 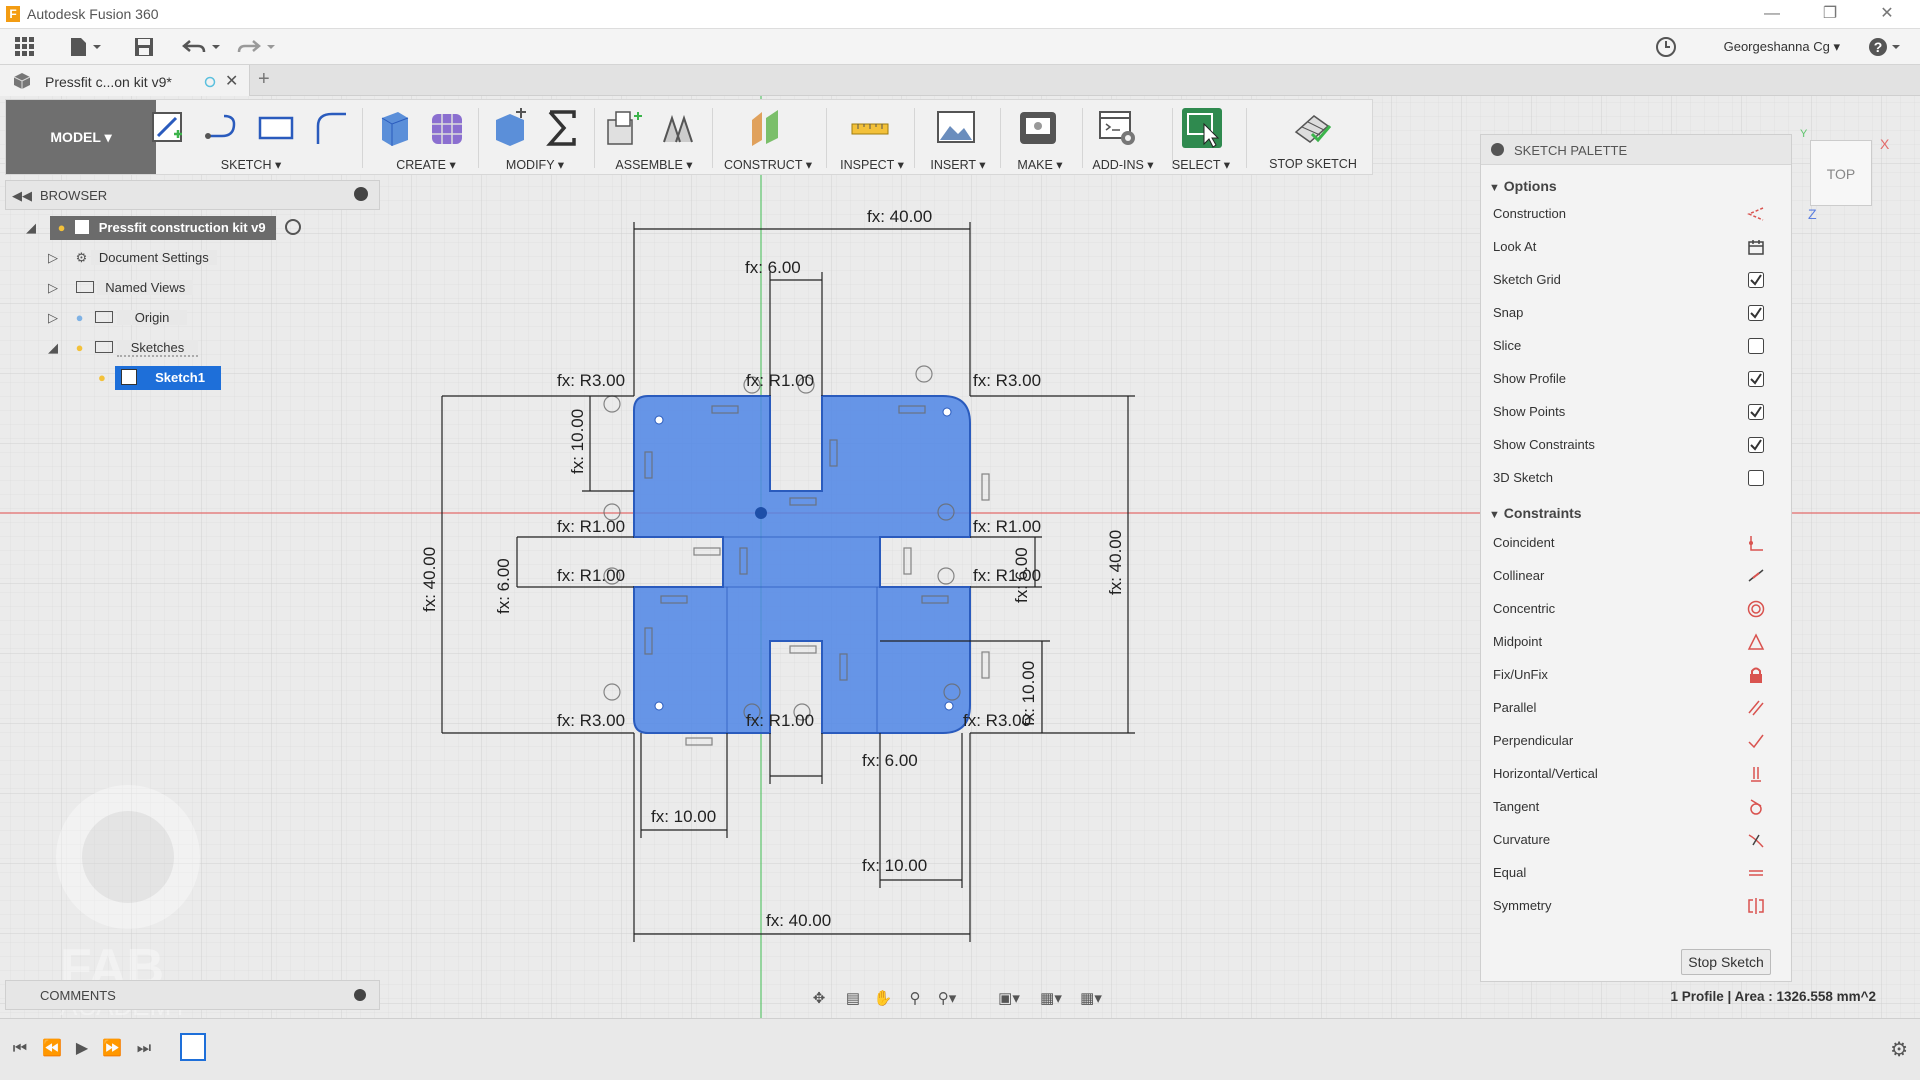 What do you see at coordinates (1638, 840) in the screenshot?
I see `constraint-curvature: Curvature` at bounding box center [1638, 840].